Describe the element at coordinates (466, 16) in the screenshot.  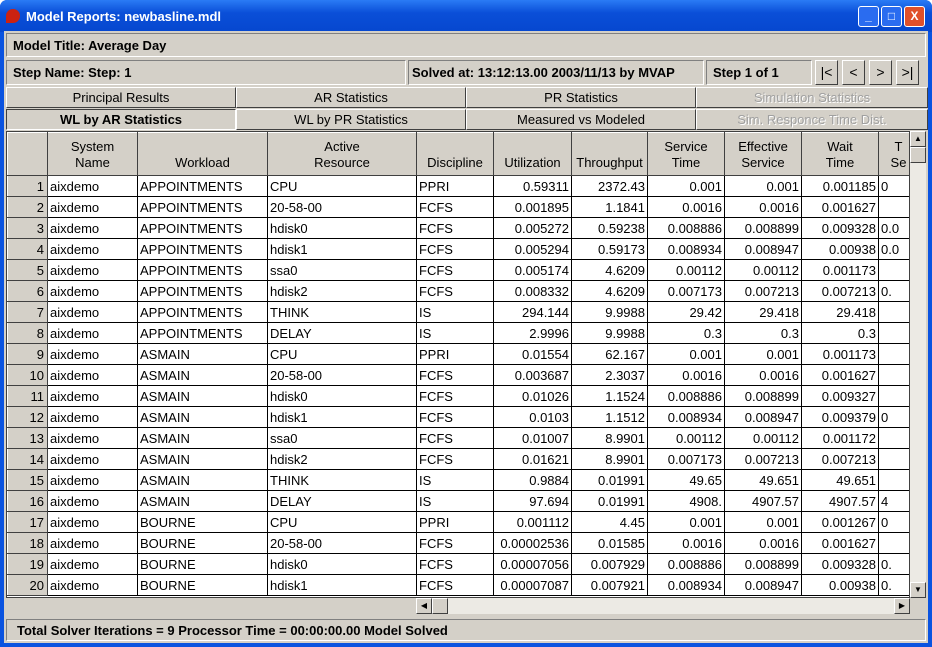
I see `title-bar: Model Reports: newbasline.mdl _ □ X` at that location.